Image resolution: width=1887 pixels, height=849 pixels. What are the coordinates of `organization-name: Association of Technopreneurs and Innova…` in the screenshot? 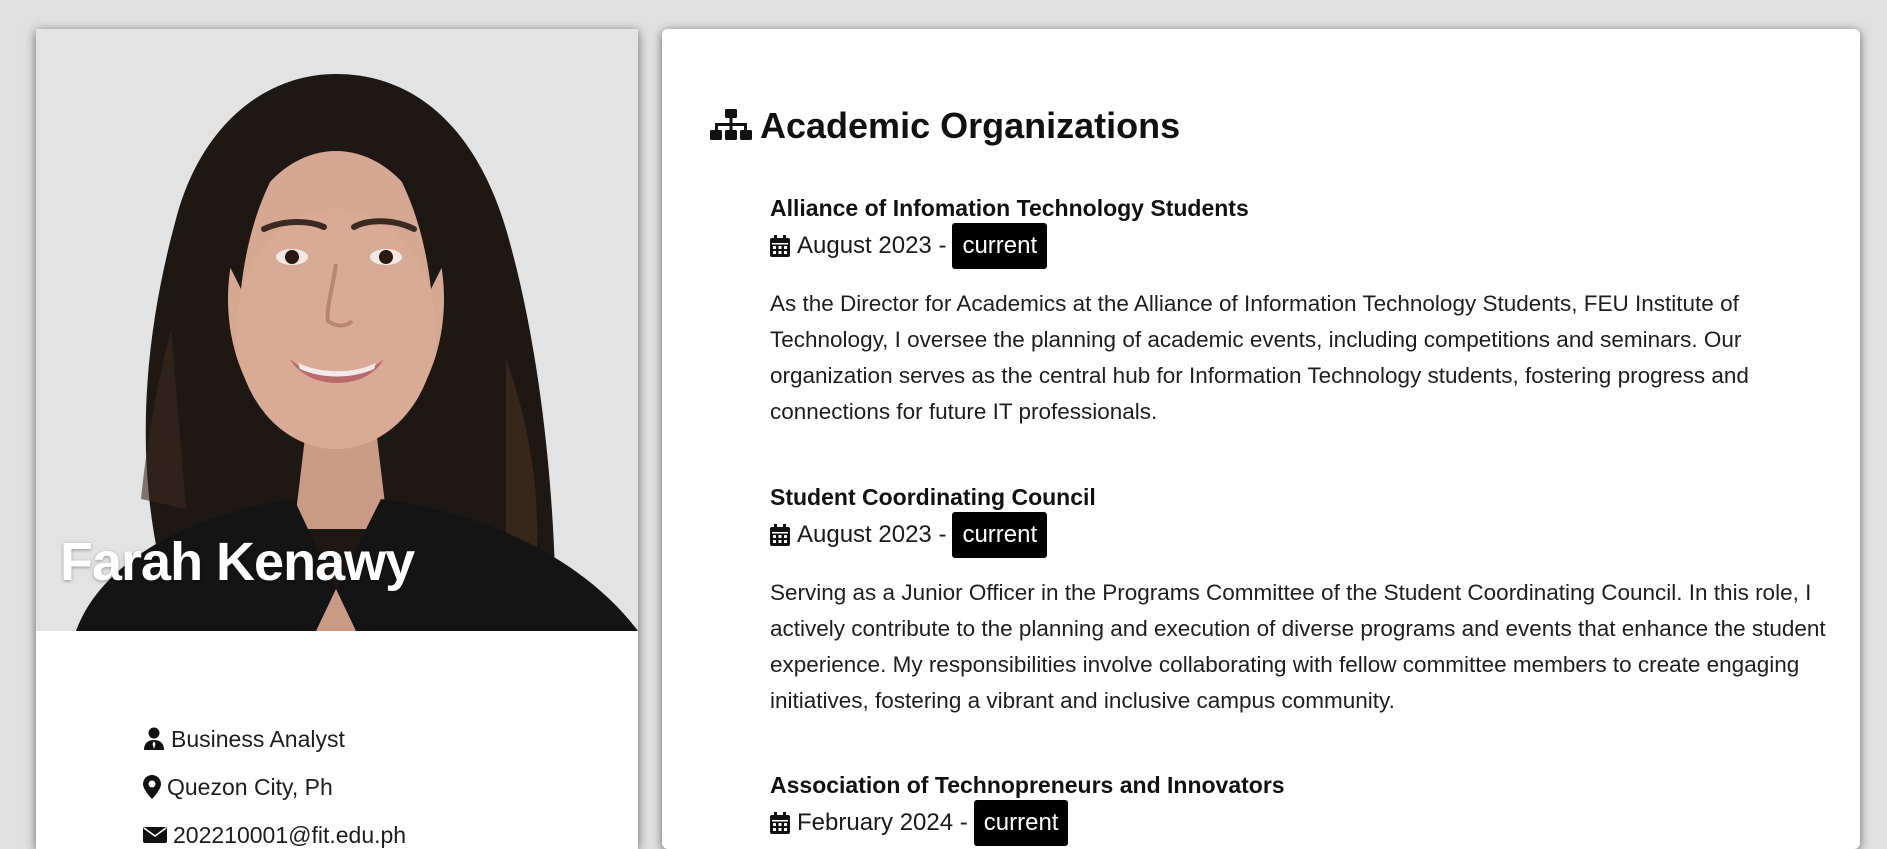 It's located at (1027, 785).